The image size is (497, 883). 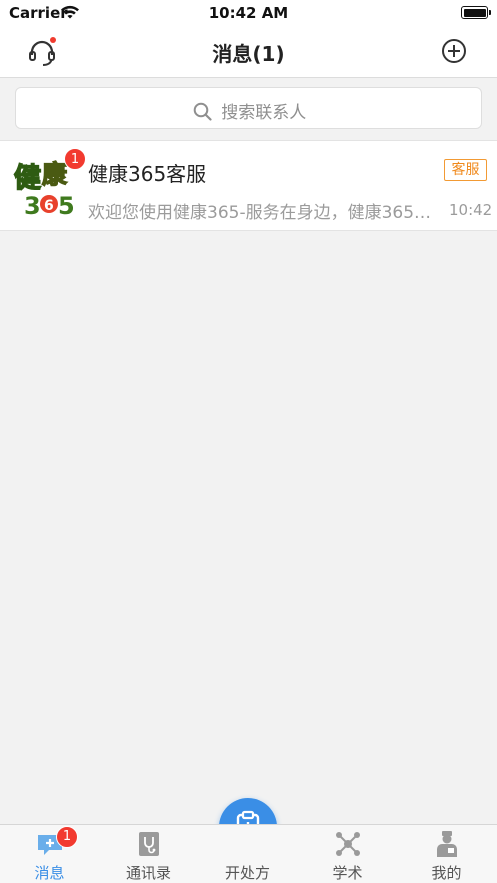 I want to click on svg-text: 6, so click(x=49, y=206).